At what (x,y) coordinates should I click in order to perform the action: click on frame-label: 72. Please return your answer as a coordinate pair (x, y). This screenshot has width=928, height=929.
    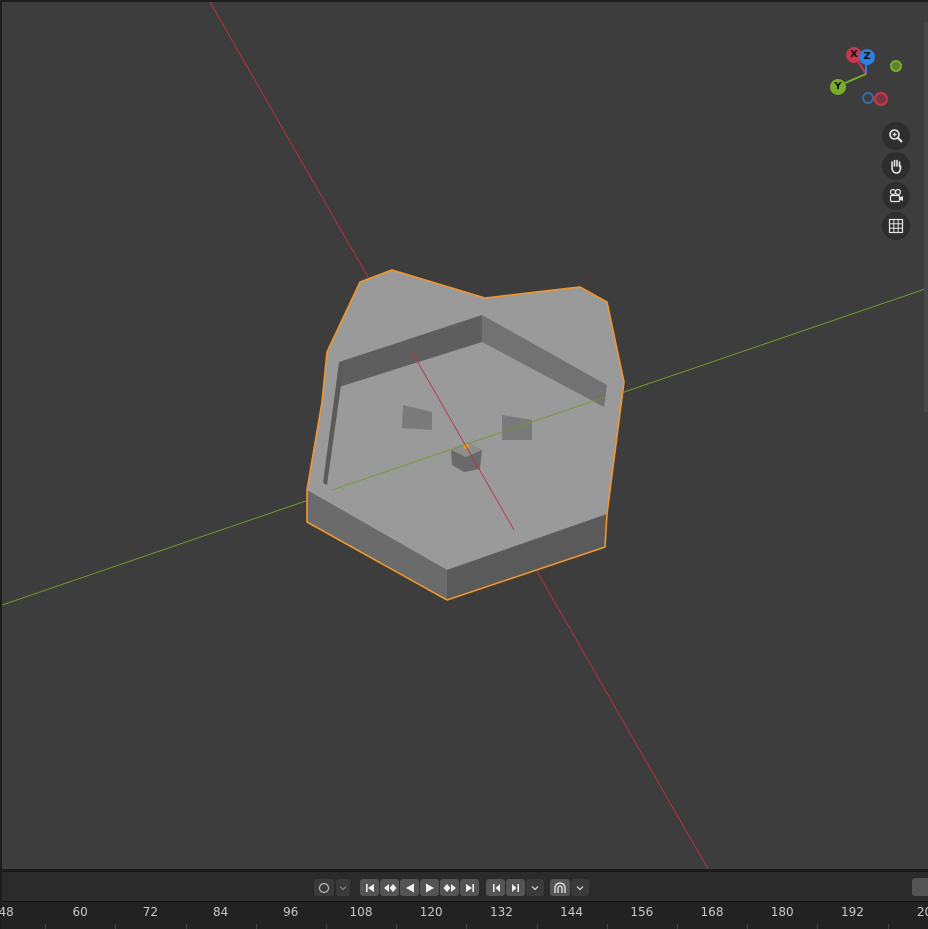
    Looking at the image, I should click on (150, 912).